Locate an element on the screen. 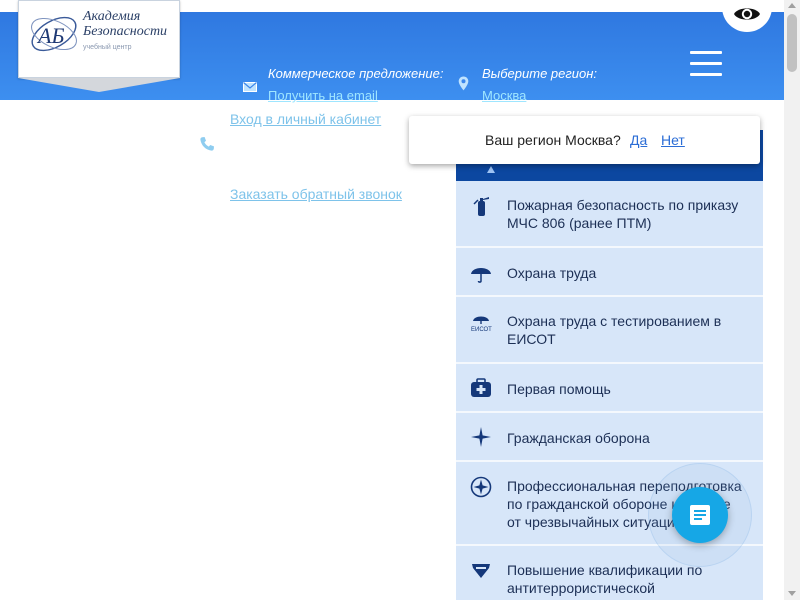 The width and height of the screenshot is (800, 600). menu-item-civil-defense: Гражданская оборона is located at coordinates (609, 437).